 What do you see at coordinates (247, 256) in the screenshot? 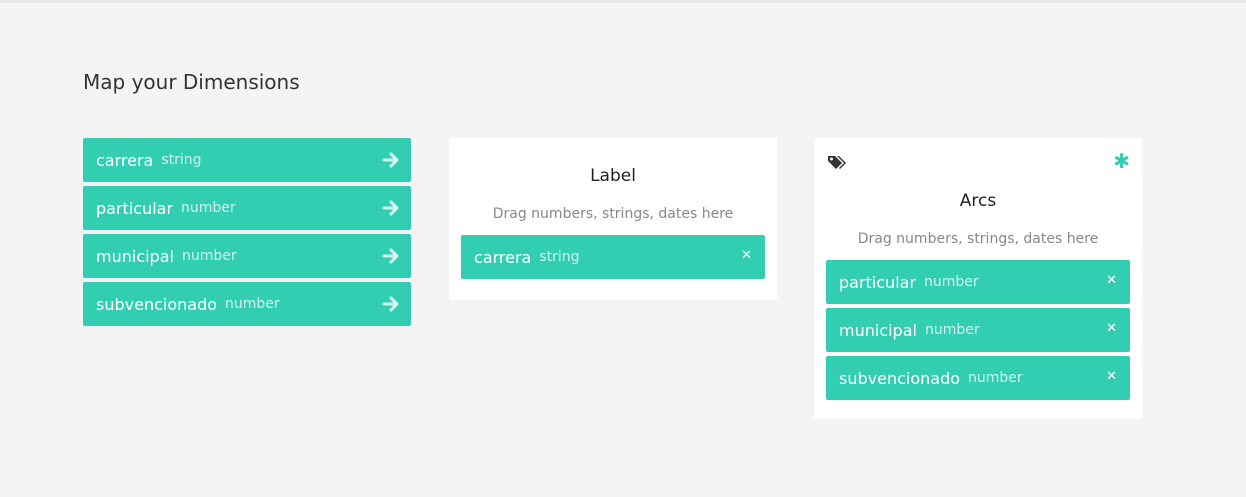
I see `dimension-item: municipal number` at bounding box center [247, 256].